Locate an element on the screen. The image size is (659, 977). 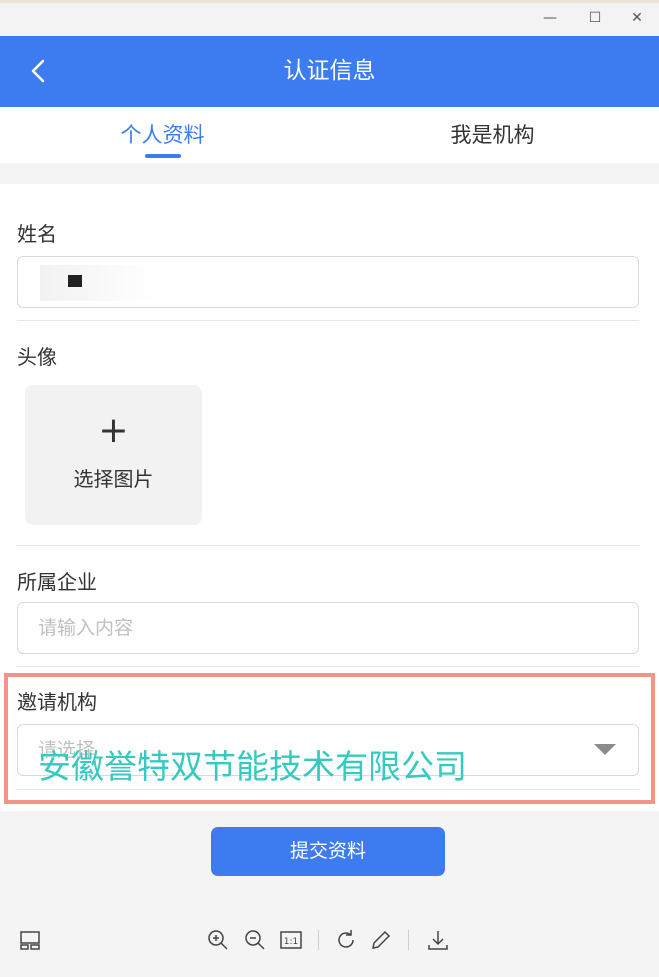
actual-size-icon: 1:1 is located at coordinates (291, 940).